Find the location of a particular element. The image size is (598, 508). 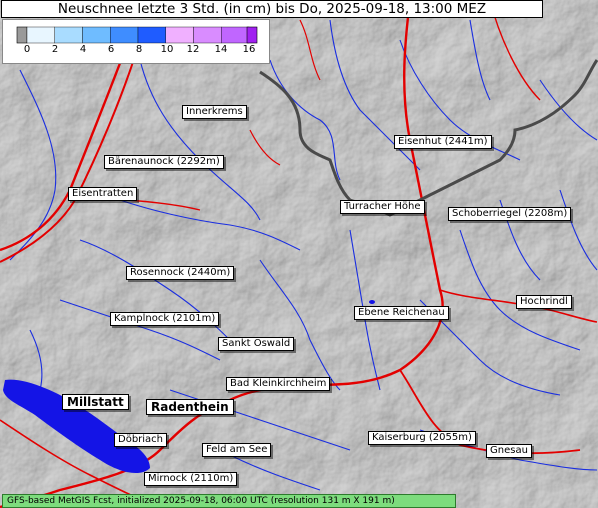

place-label-millstatt: Millstatt is located at coordinates (95, 402).